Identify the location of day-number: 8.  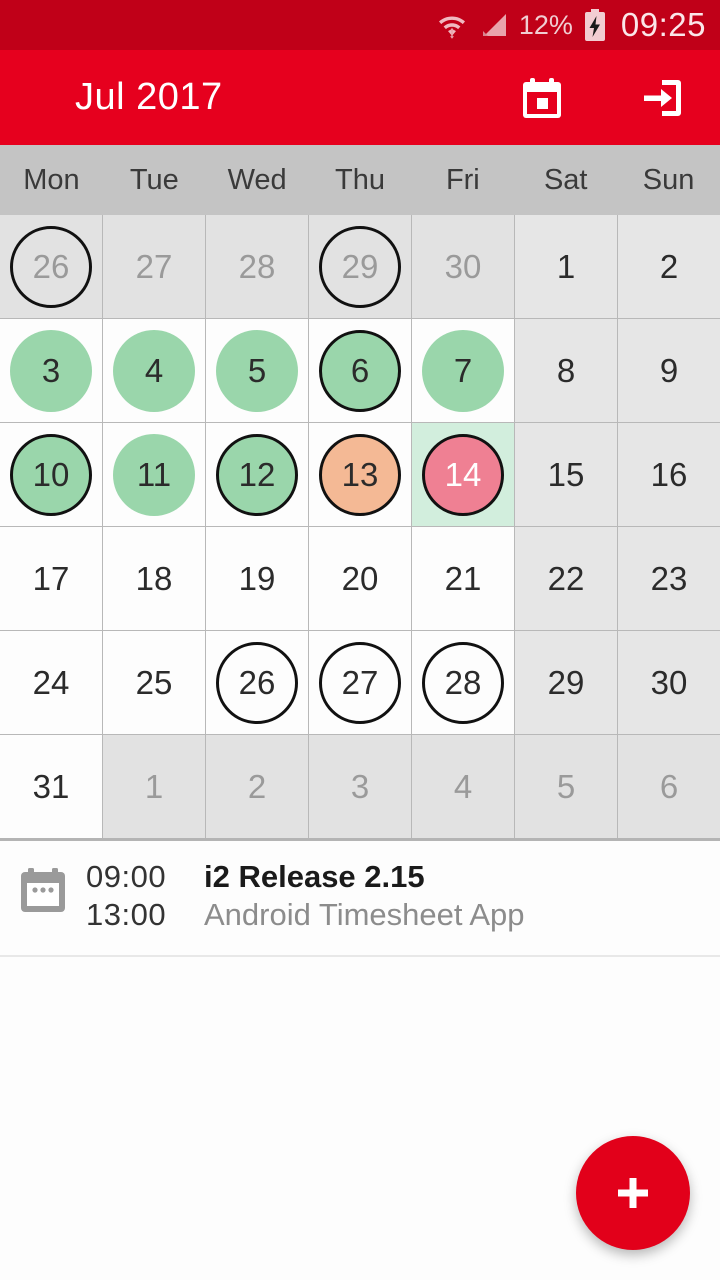
(566, 370).